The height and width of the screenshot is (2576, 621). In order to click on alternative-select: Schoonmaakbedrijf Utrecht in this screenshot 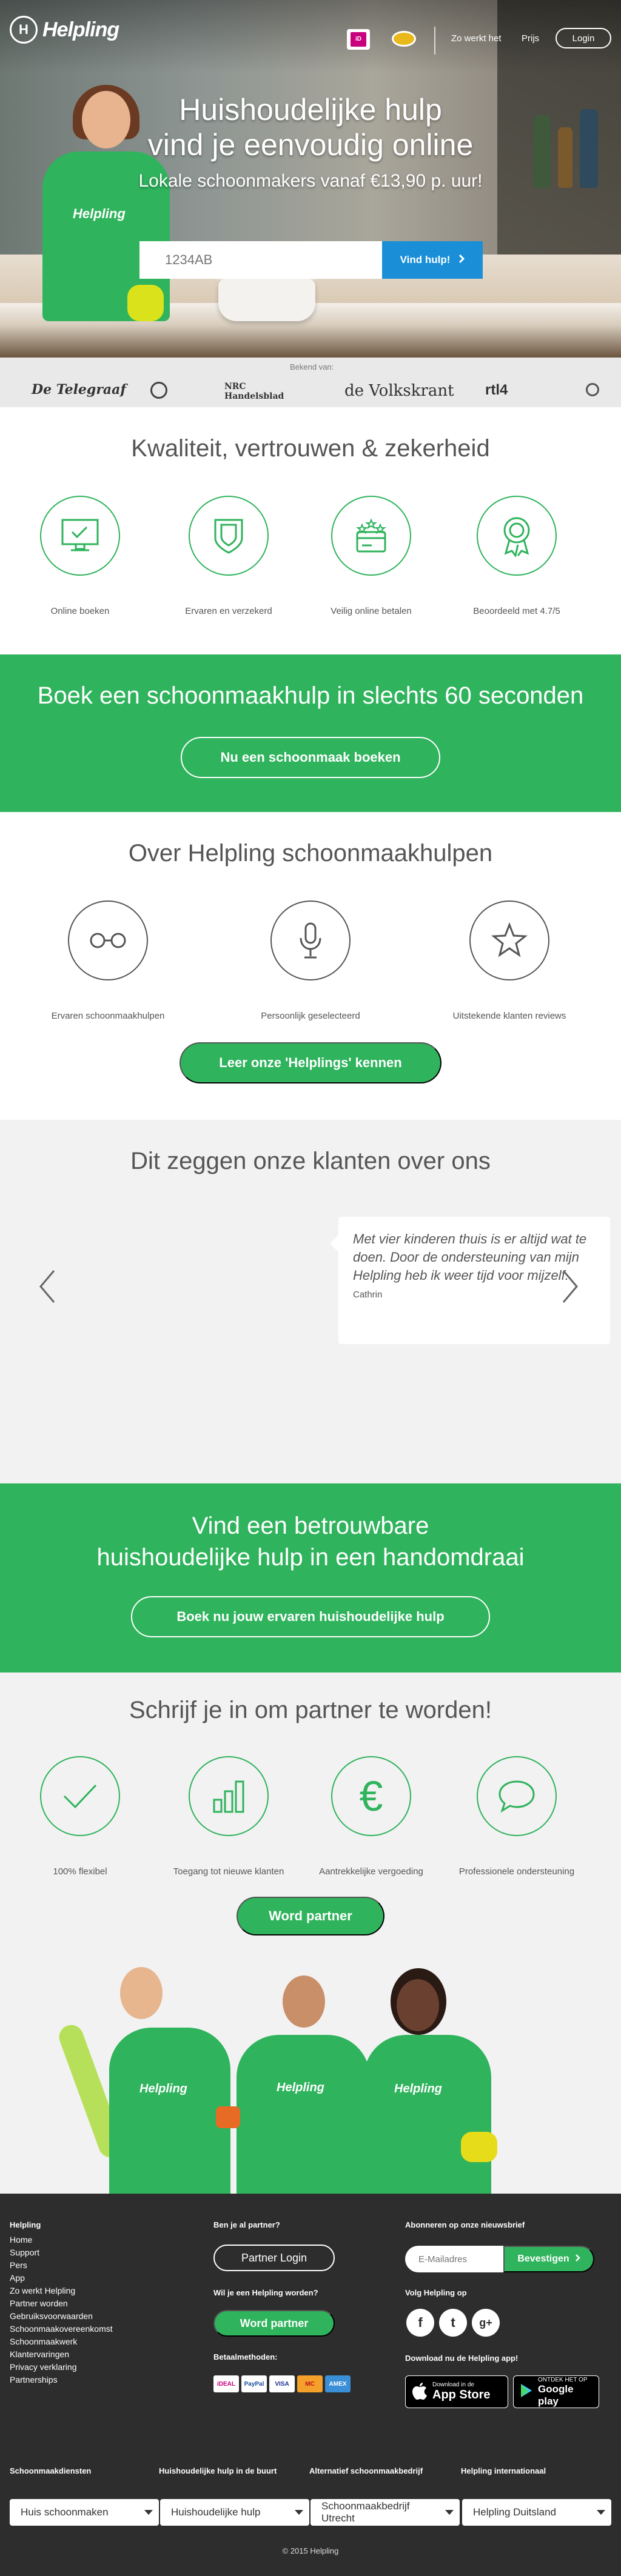, I will do `click(385, 2512)`.